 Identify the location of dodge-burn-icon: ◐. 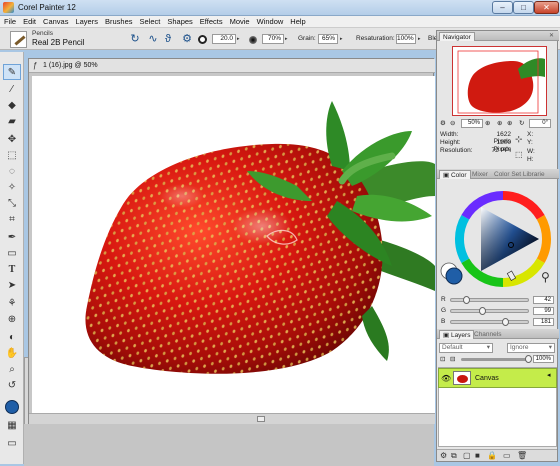
(12, 338).